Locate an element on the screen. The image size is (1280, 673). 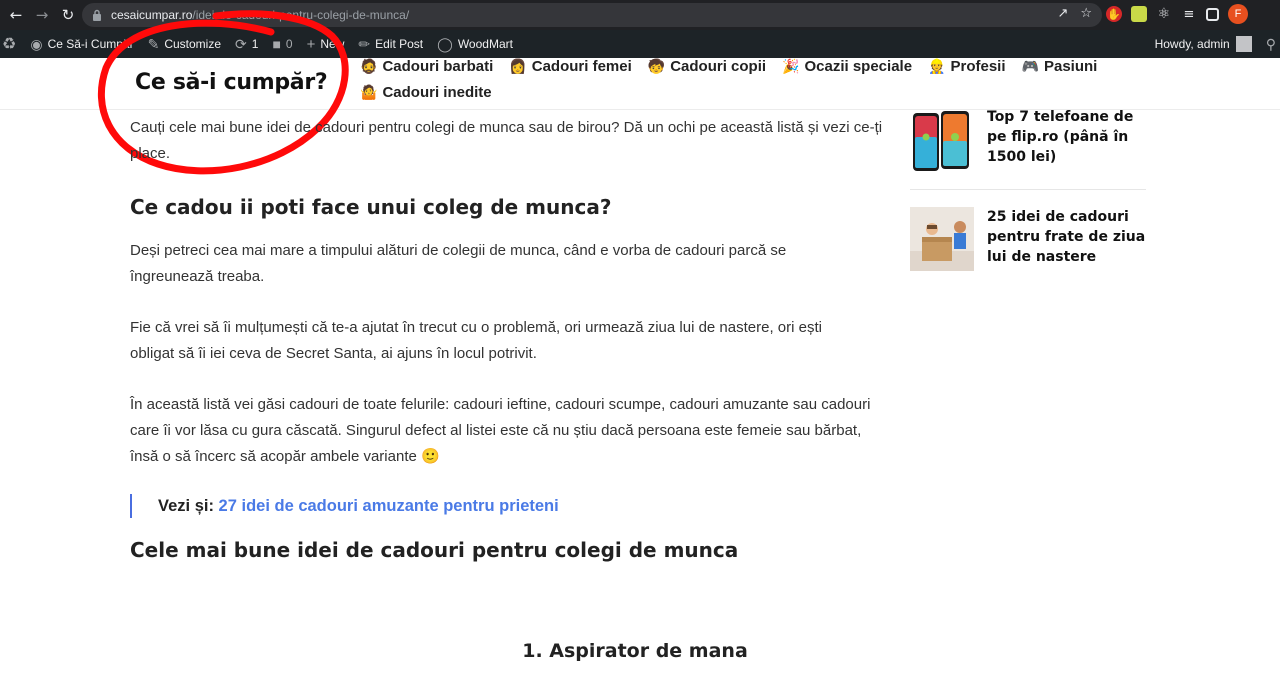
puzzle-extensions-icon: ⚛ is located at coordinates (1164, 14).